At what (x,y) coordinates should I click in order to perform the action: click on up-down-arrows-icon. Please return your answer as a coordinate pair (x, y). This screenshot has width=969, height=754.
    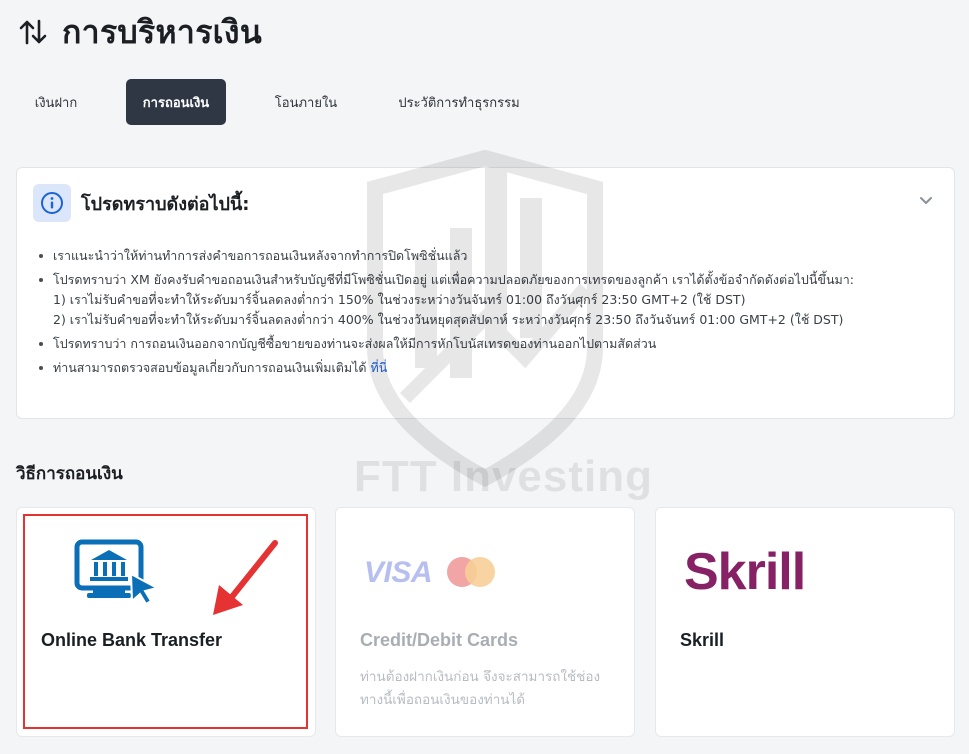
    Looking at the image, I should click on (33, 32).